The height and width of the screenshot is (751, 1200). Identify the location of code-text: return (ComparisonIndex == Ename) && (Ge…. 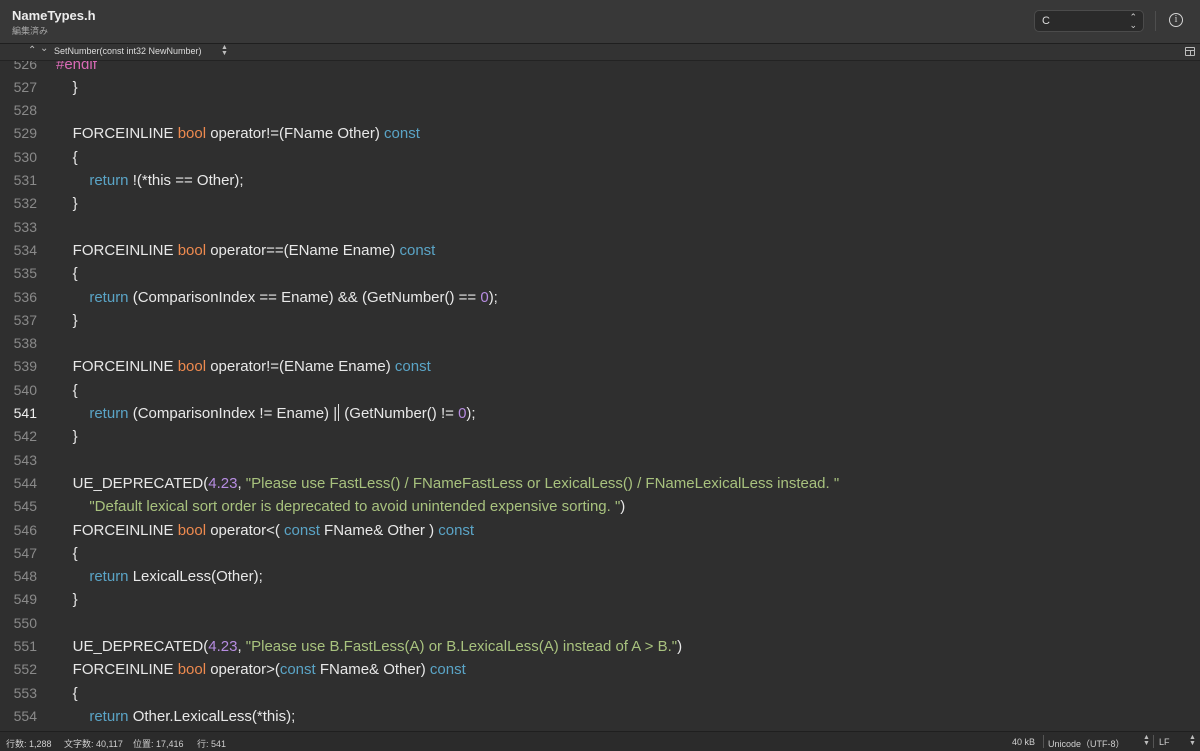
(277, 297).